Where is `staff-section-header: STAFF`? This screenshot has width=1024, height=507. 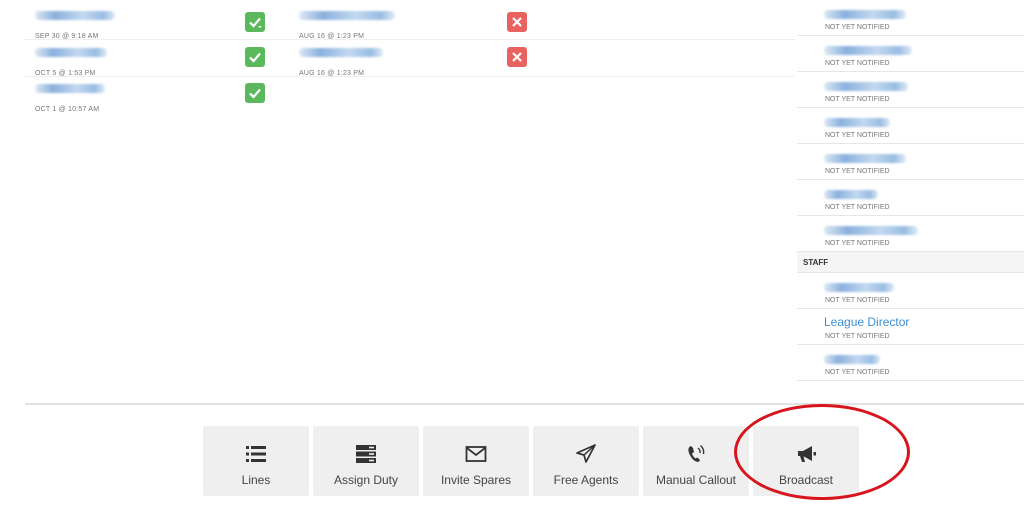
staff-section-header: STAFF is located at coordinates (910, 262).